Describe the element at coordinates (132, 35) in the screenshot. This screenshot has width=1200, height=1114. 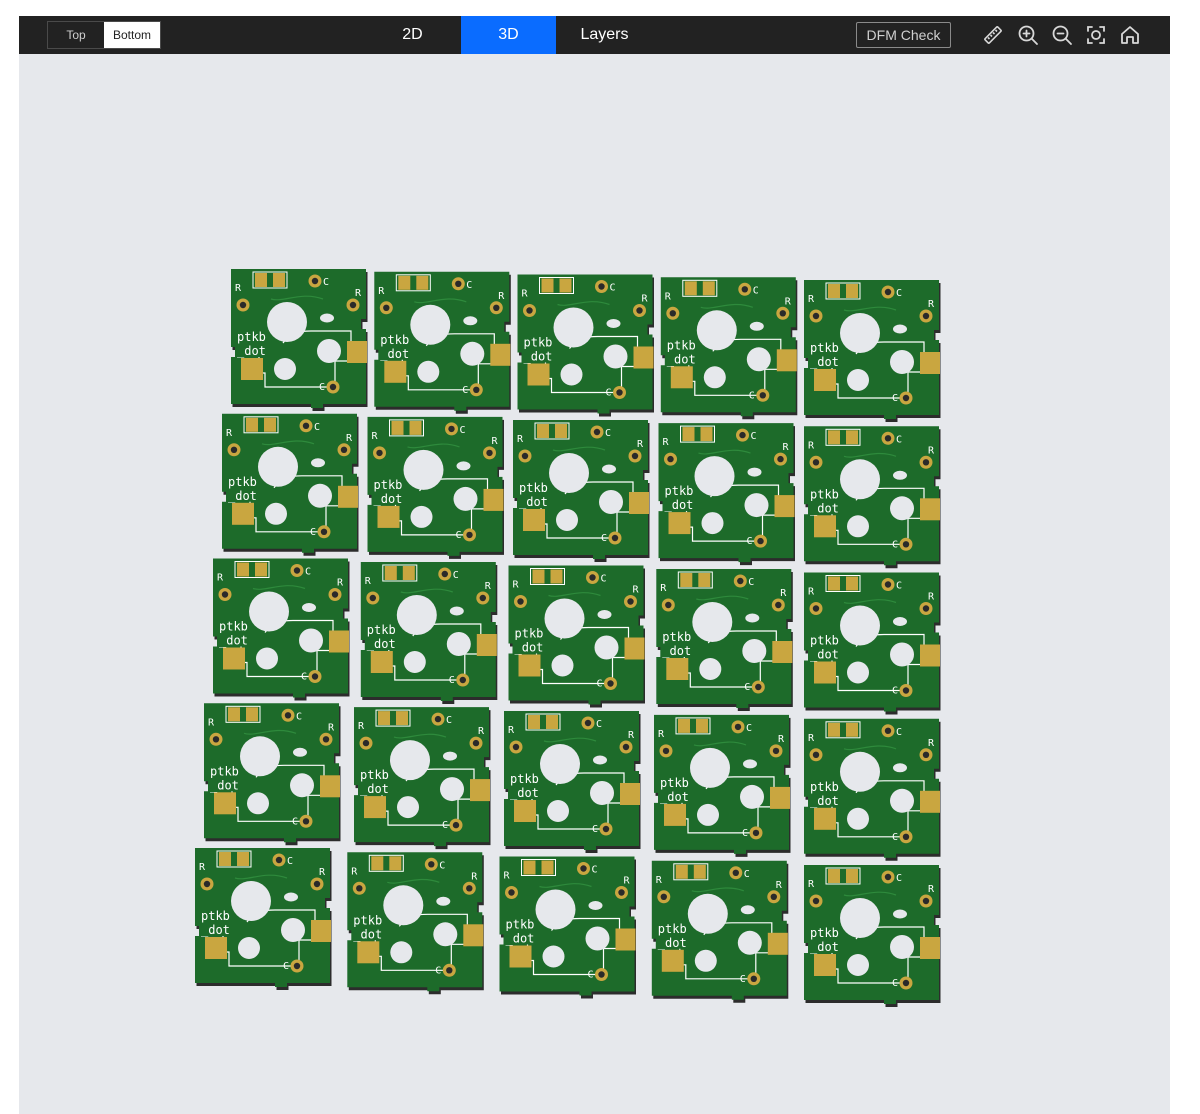
I see `side-bottom-button: Bottom` at that location.